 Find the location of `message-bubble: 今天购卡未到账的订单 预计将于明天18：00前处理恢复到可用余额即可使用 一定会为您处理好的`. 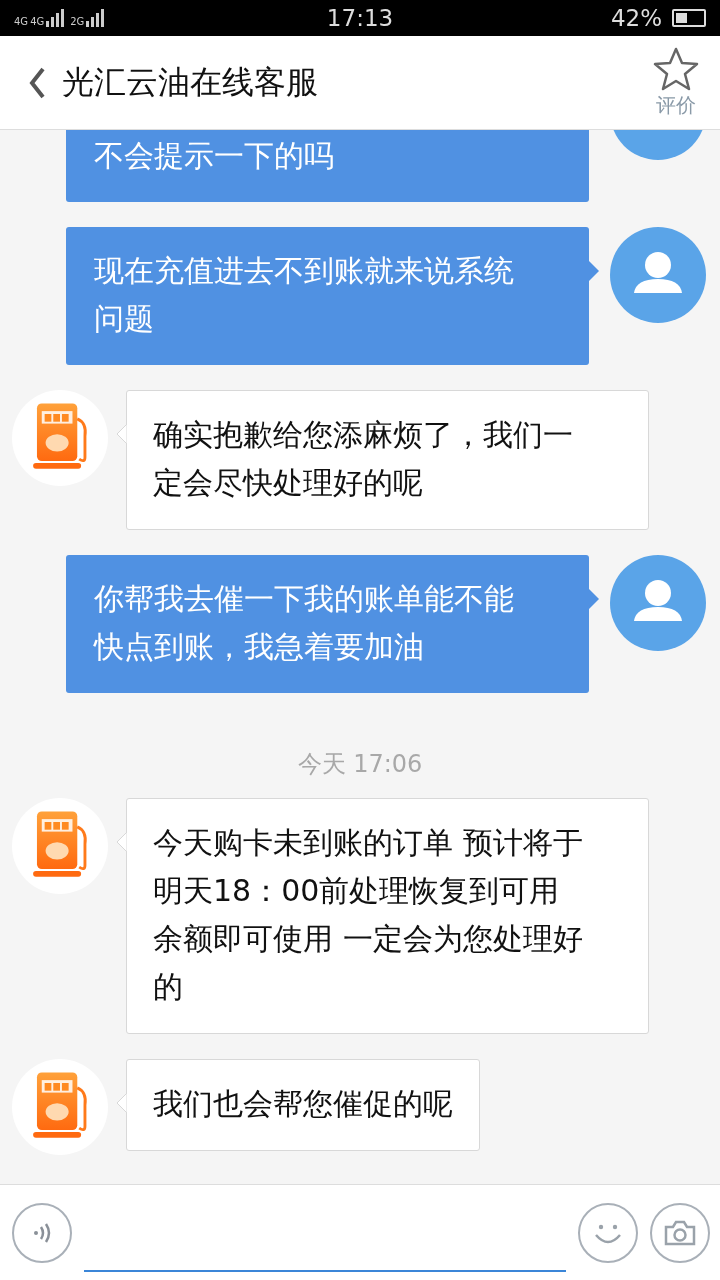

message-bubble: 今天购卡未到账的订单 预计将于明天18：00前处理恢复到可用余额即可使用 一定会为您处理好的 is located at coordinates (387, 916).